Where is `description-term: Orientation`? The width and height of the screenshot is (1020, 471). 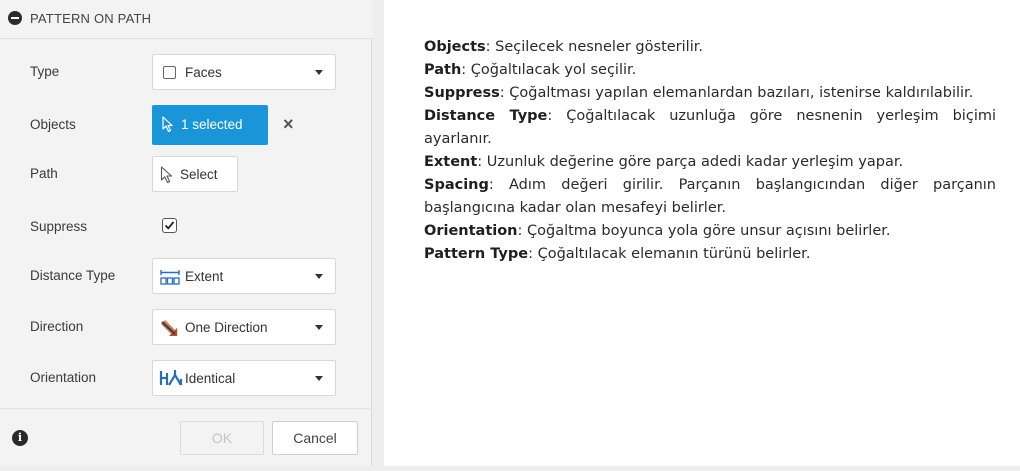 description-term: Orientation is located at coordinates (471, 231).